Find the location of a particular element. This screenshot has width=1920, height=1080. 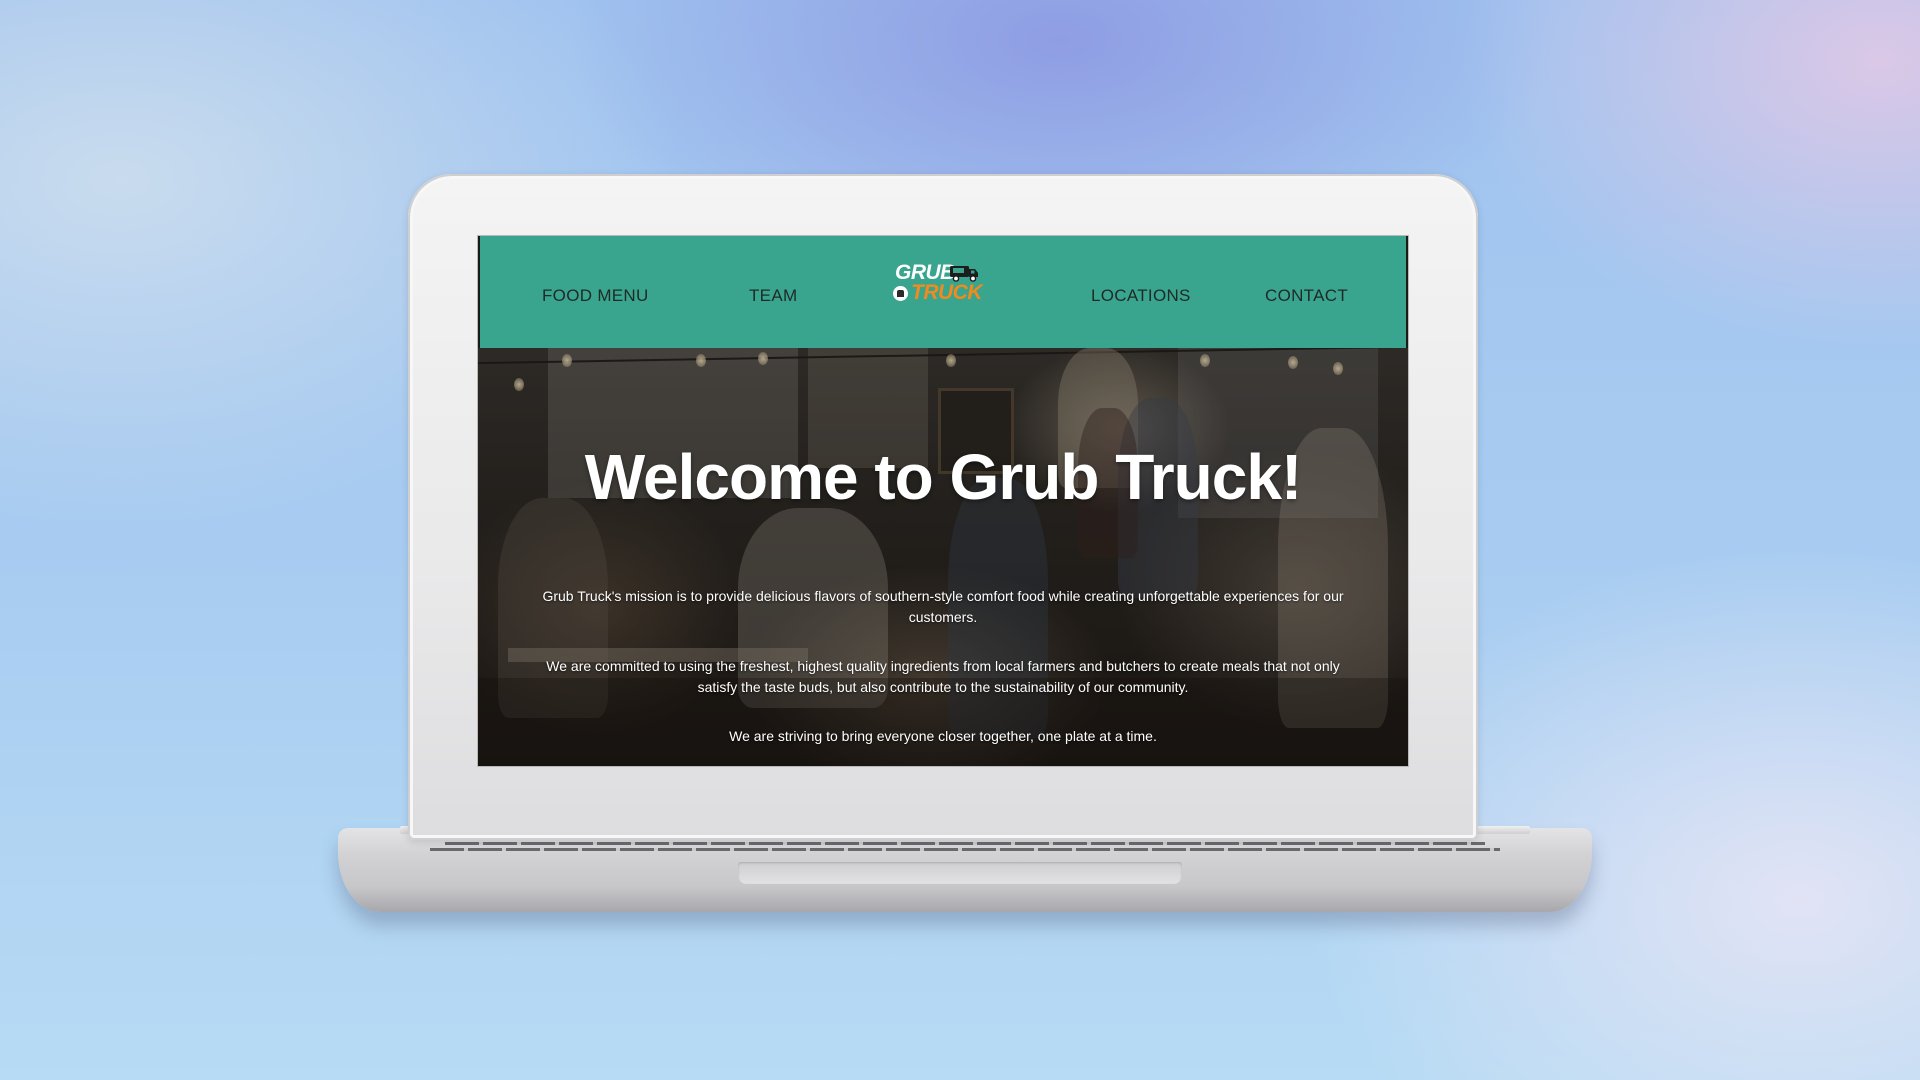

logo-badge-icon is located at coordinates (900, 293).